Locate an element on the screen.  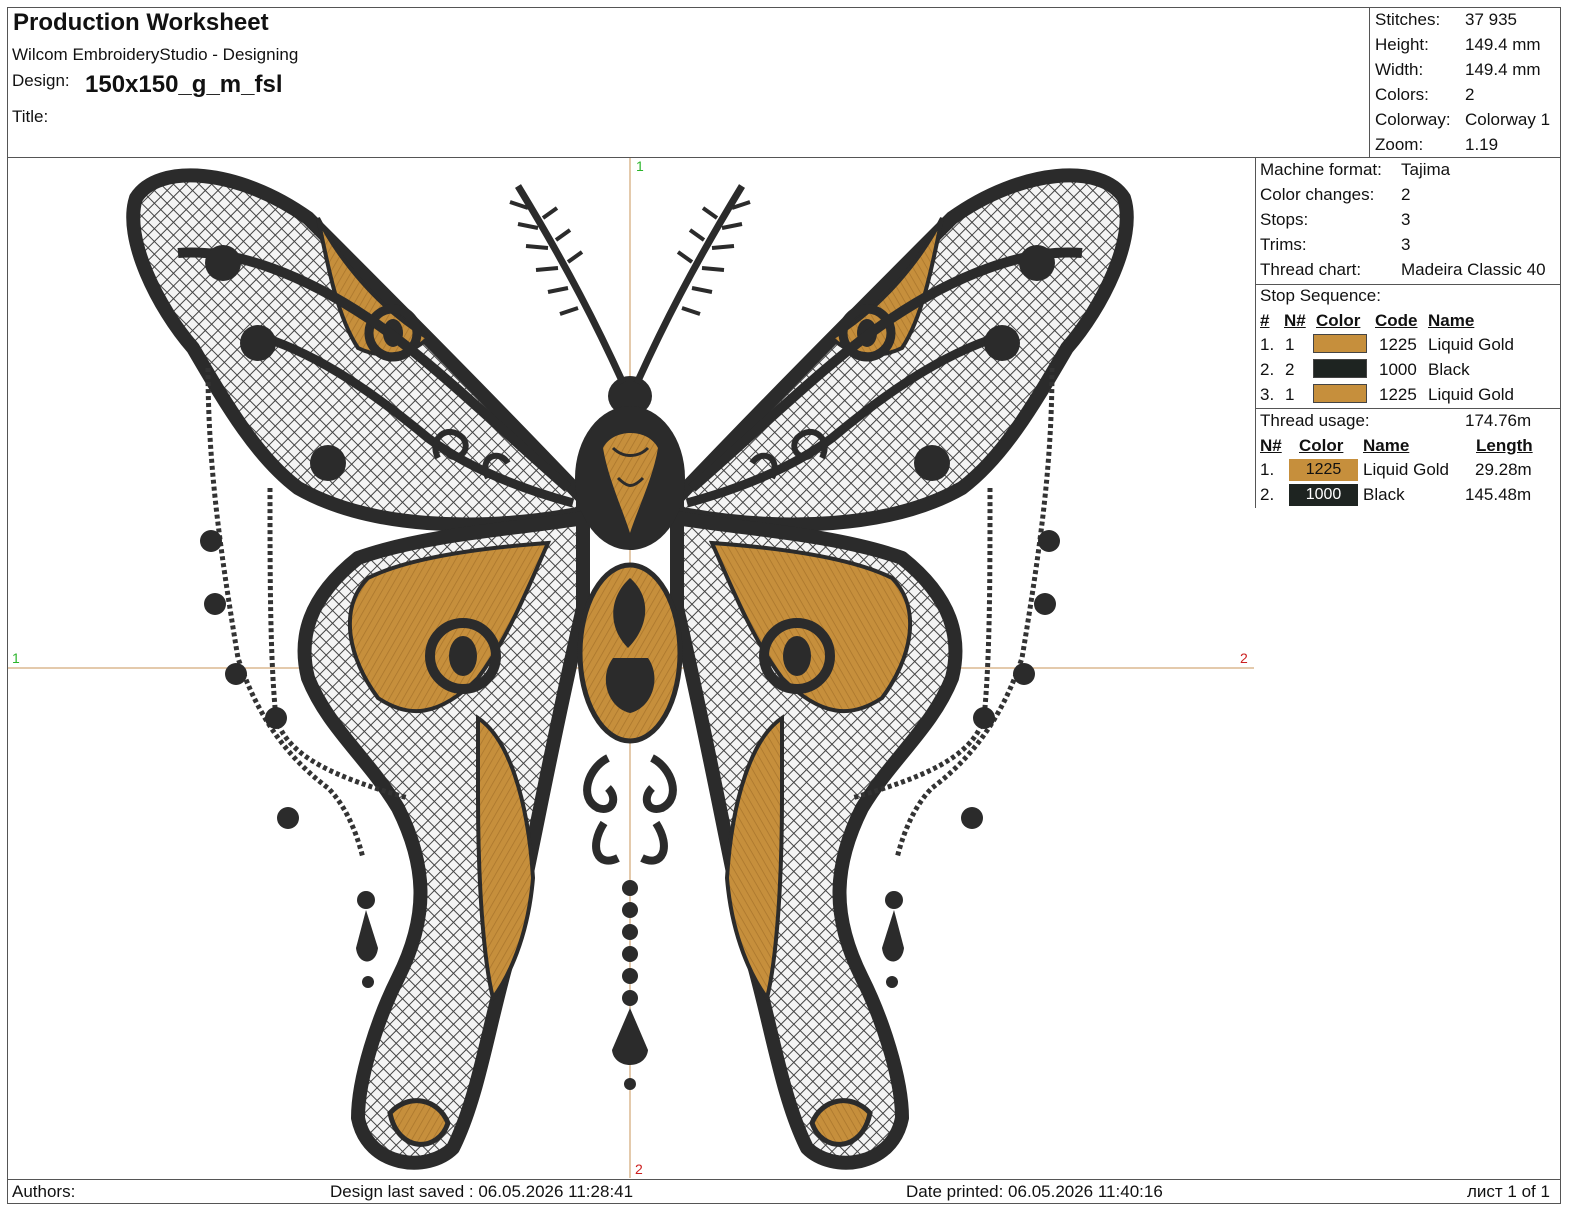
summary-value: 37 935 is located at coordinates (1491, 19).